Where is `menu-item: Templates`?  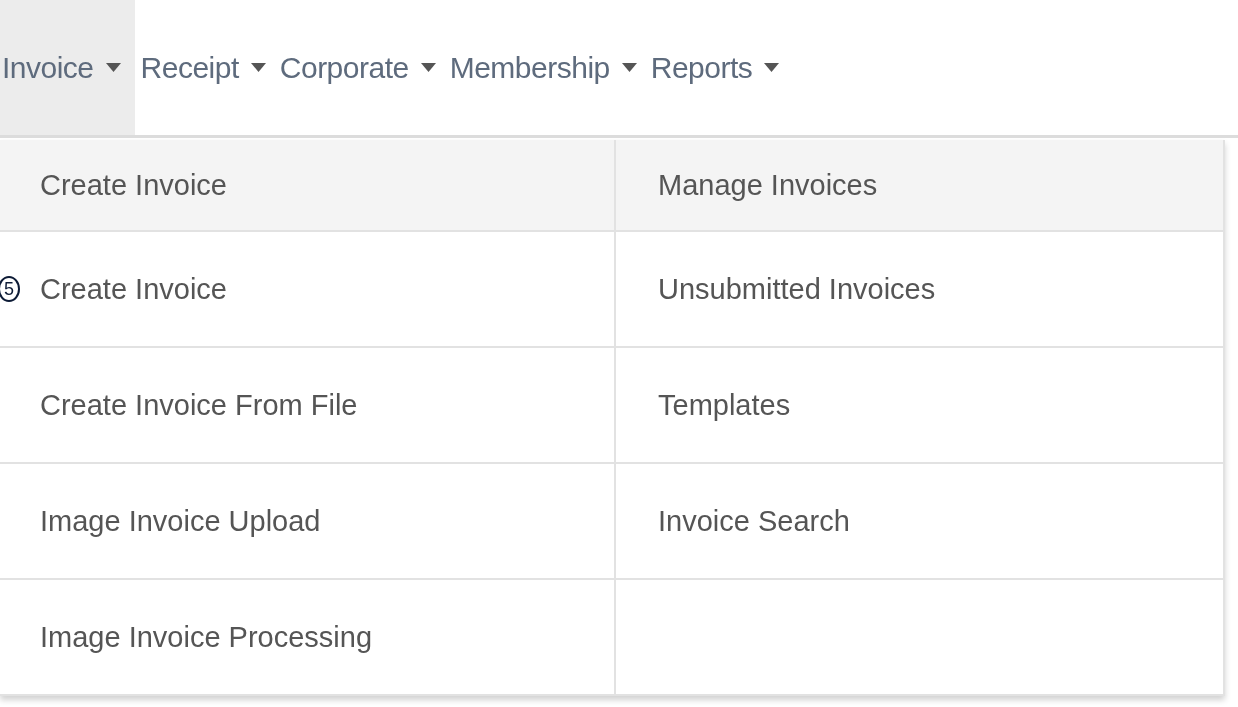
menu-item: Templates is located at coordinates (724, 405).